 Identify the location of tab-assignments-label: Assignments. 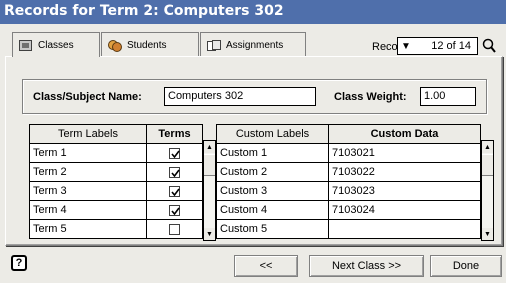
(255, 45).